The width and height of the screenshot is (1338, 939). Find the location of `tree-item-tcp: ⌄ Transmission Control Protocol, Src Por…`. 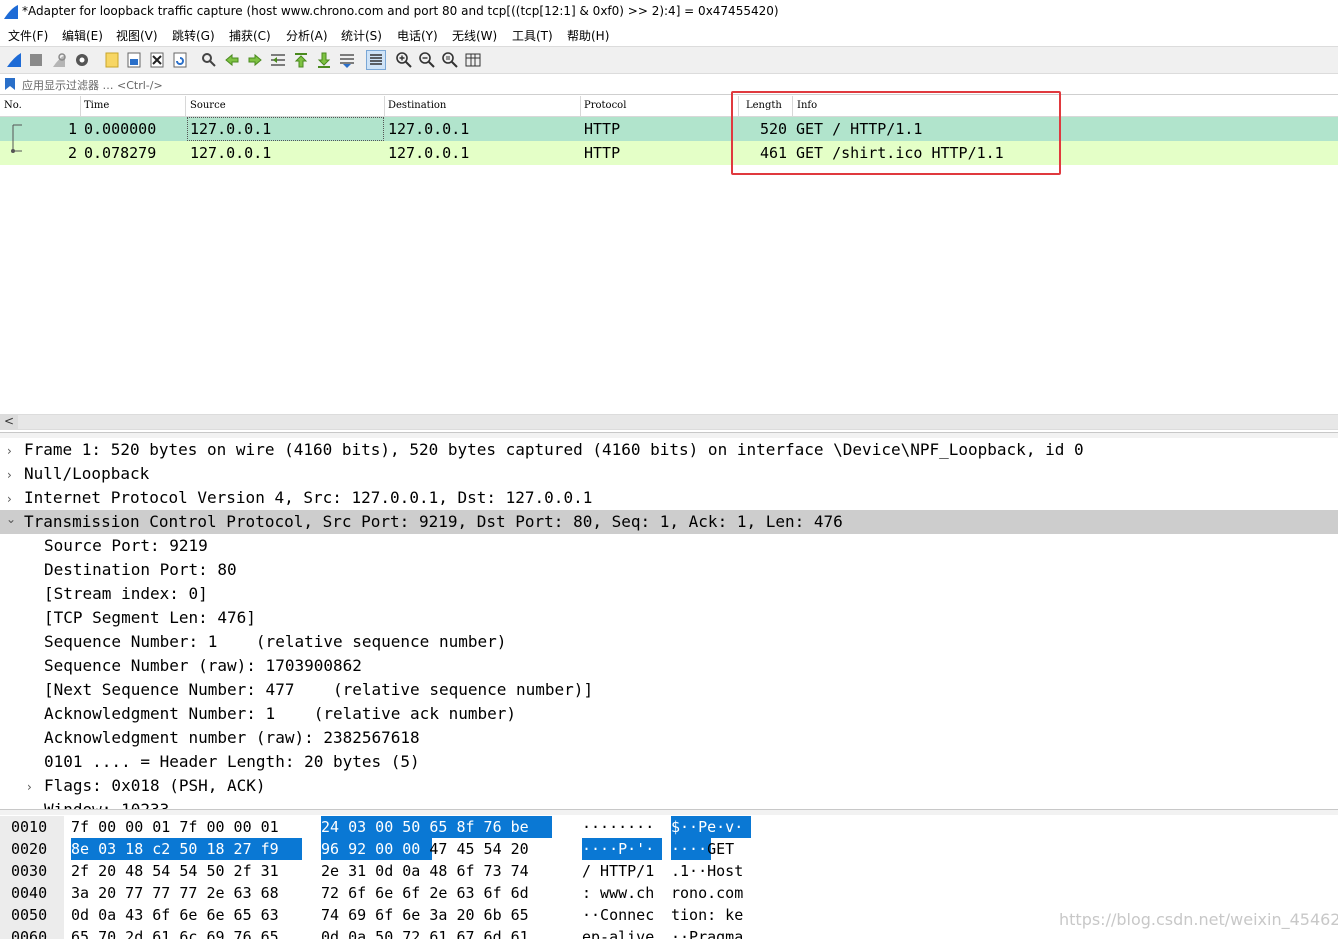

tree-item-tcp: ⌄ Transmission Control Protocol, Src Por… is located at coordinates (669, 522).